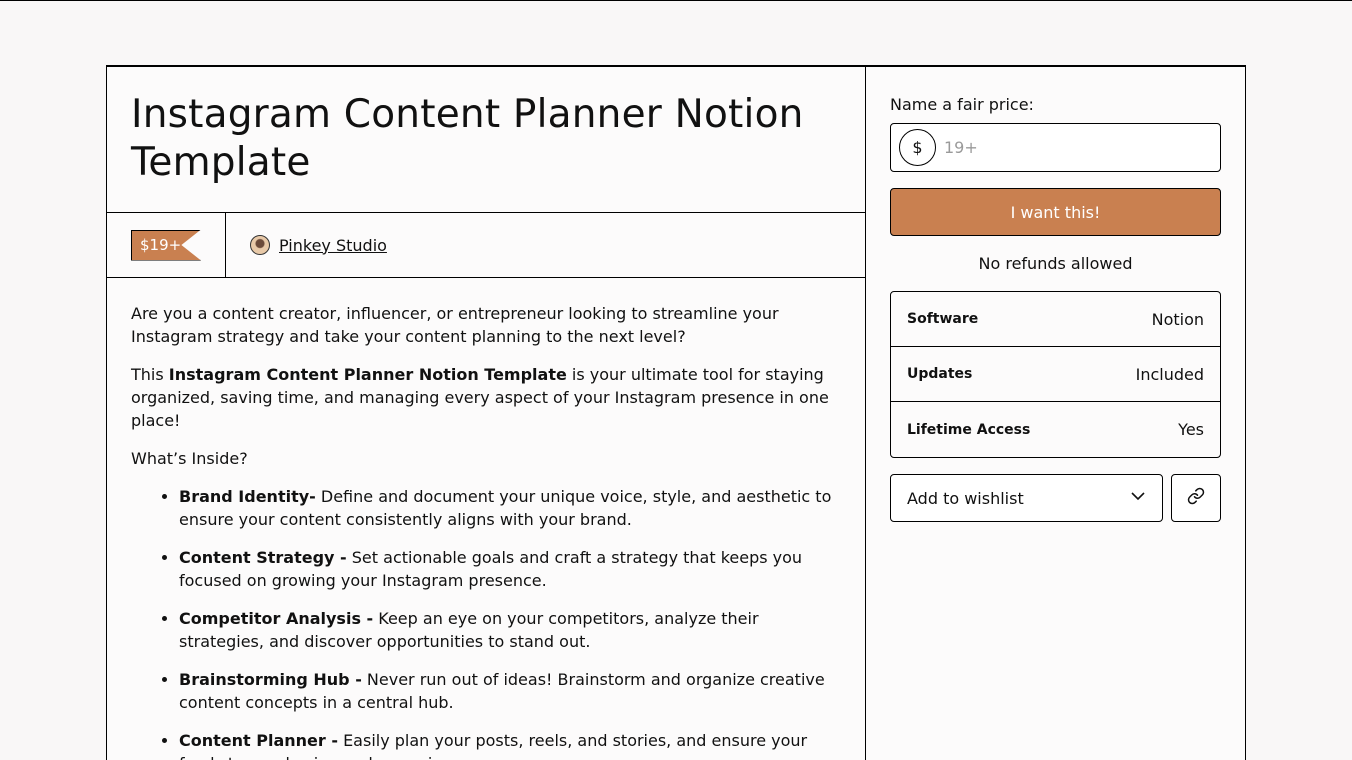 Image resolution: width=1352 pixels, height=760 pixels. What do you see at coordinates (270, 679) in the screenshot?
I see `feature-name: Brainstorming Hub -` at bounding box center [270, 679].